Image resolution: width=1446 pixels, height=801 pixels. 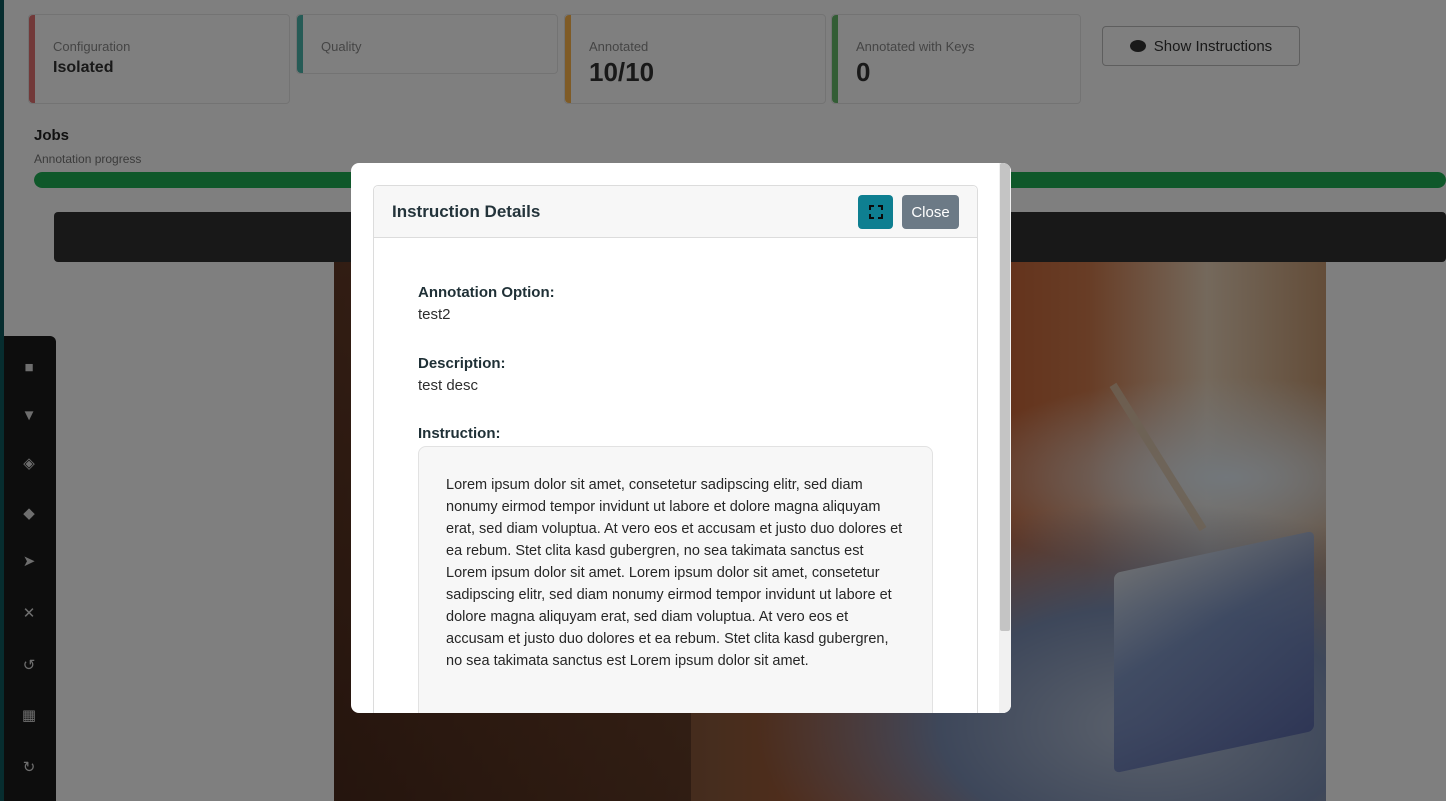 I want to click on fullscreen-icon, so click(x=875, y=212).